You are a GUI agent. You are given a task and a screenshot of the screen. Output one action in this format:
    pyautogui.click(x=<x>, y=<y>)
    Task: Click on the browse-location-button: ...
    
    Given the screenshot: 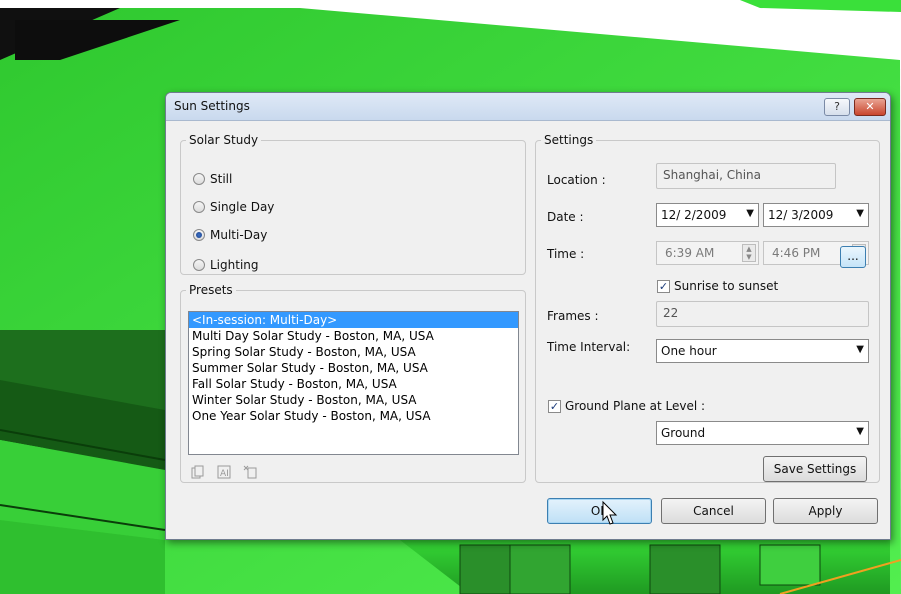 What is the action you would take?
    pyautogui.click(x=853, y=257)
    